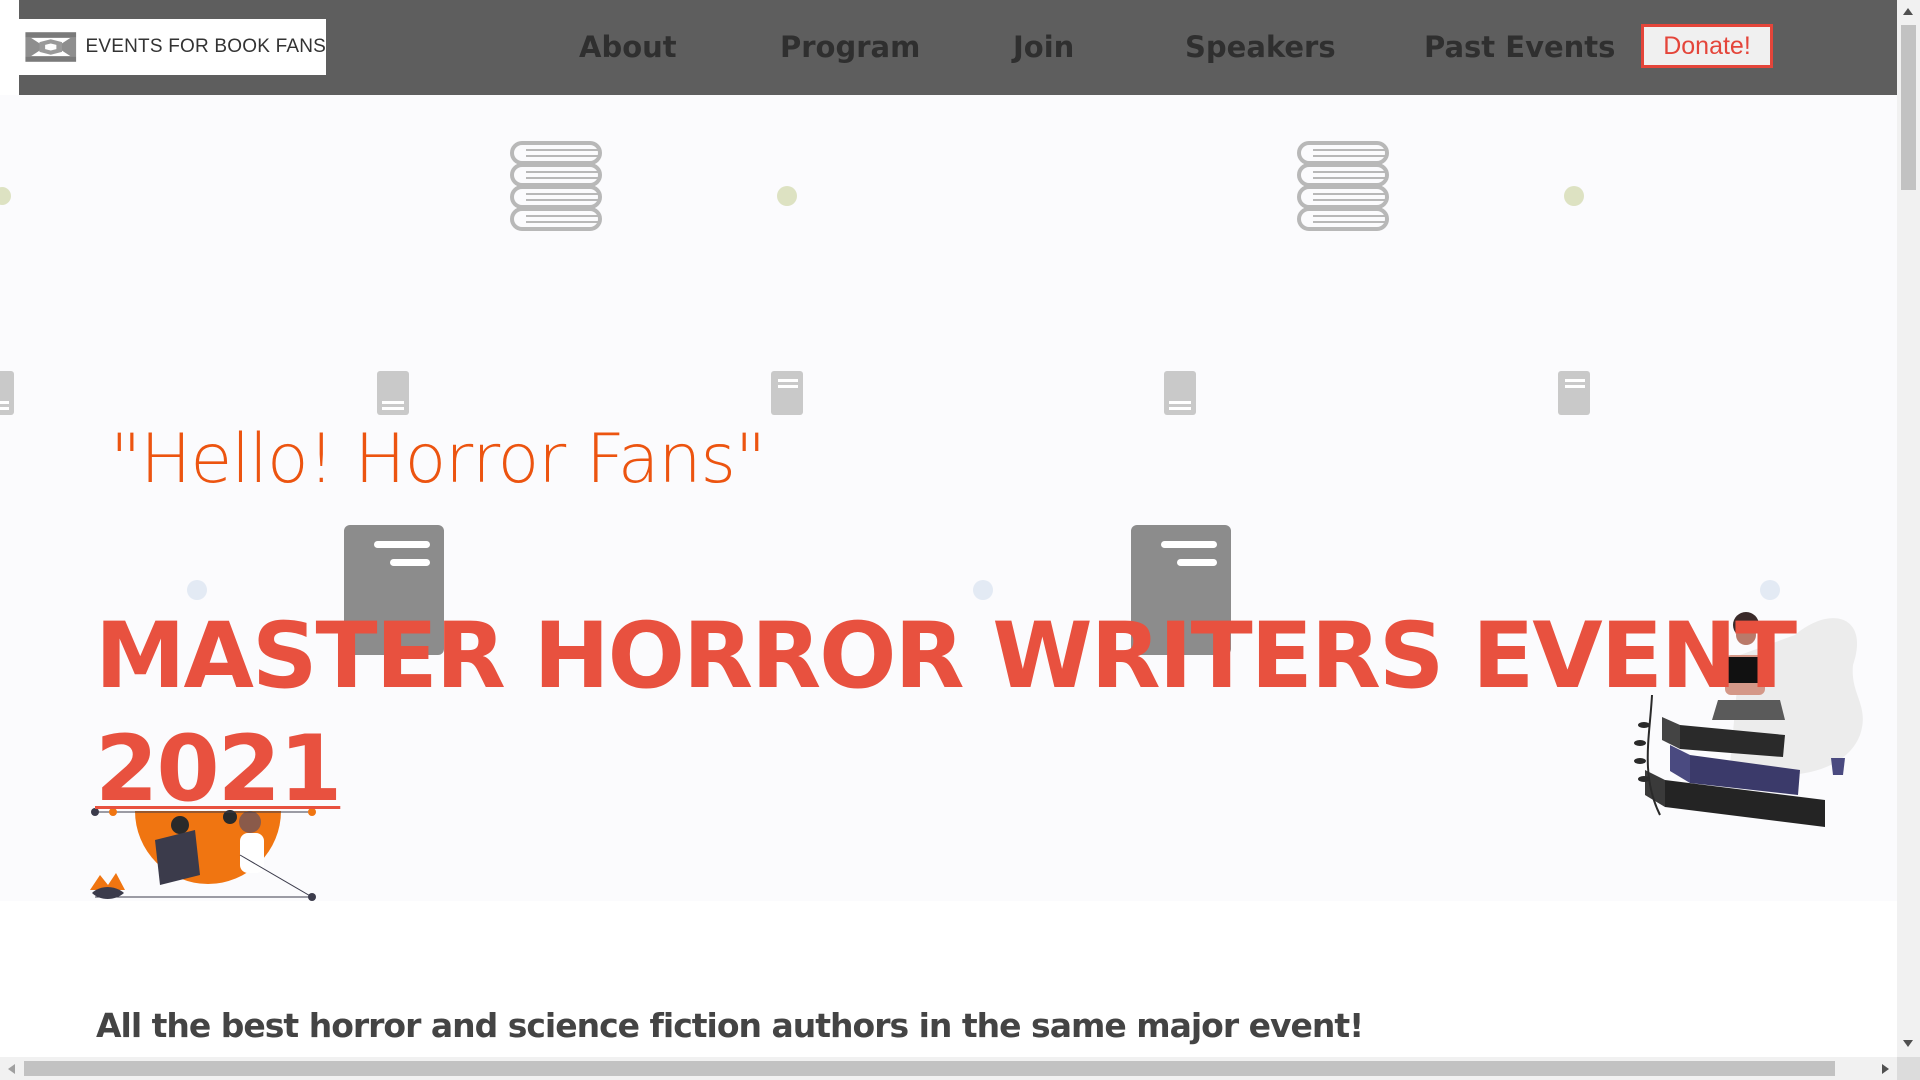 This screenshot has height=1080, width=1920. Describe the element at coordinates (1908, 1068) in the screenshot. I see `scrollbar-corner` at that location.